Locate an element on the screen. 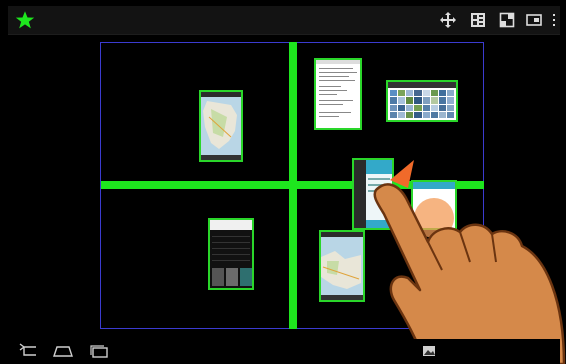 The width and height of the screenshot is (566, 364). map-footer is located at coordinates (221, 157).